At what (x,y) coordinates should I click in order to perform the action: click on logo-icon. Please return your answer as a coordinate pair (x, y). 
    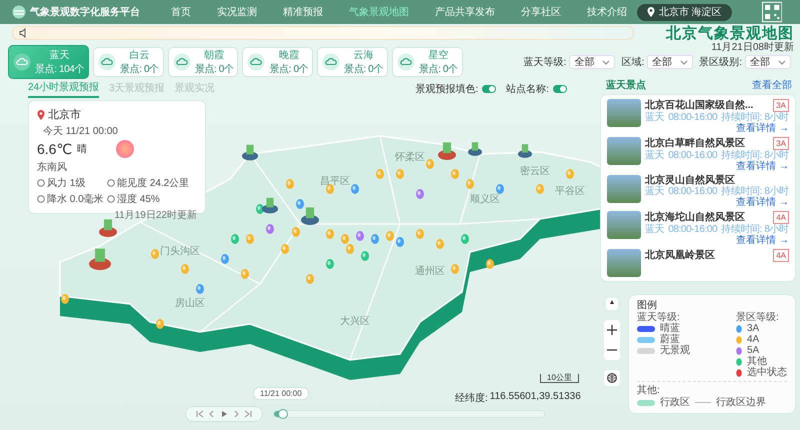
    Looking at the image, I should click on (19, 12).